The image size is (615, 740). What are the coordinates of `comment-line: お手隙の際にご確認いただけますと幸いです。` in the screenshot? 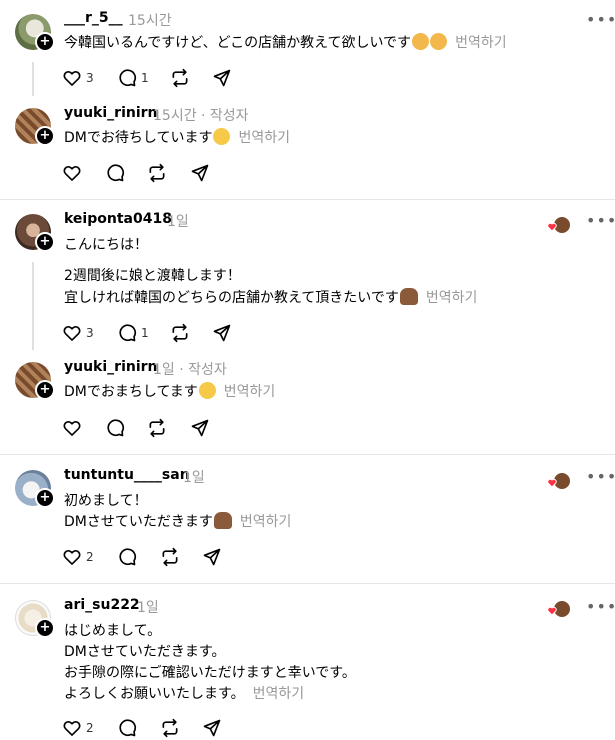 It's located at (210, 673).